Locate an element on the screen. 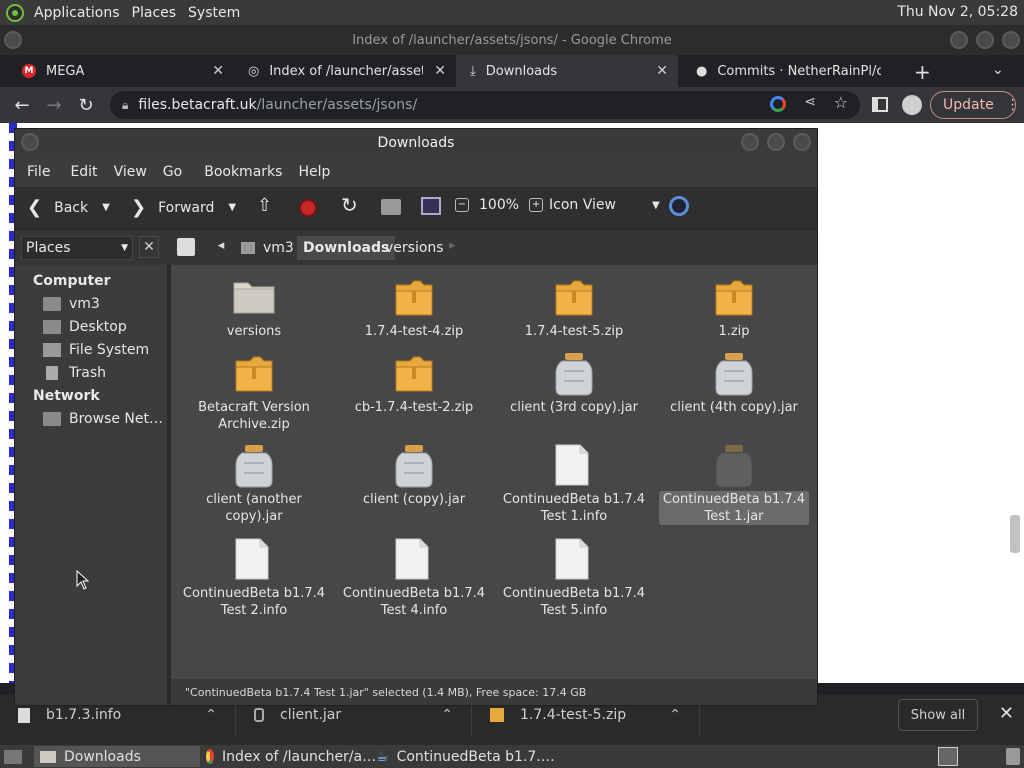 The width and height of the screenshot is (1024, 768). search-icon is located at coordinates (679, 206).